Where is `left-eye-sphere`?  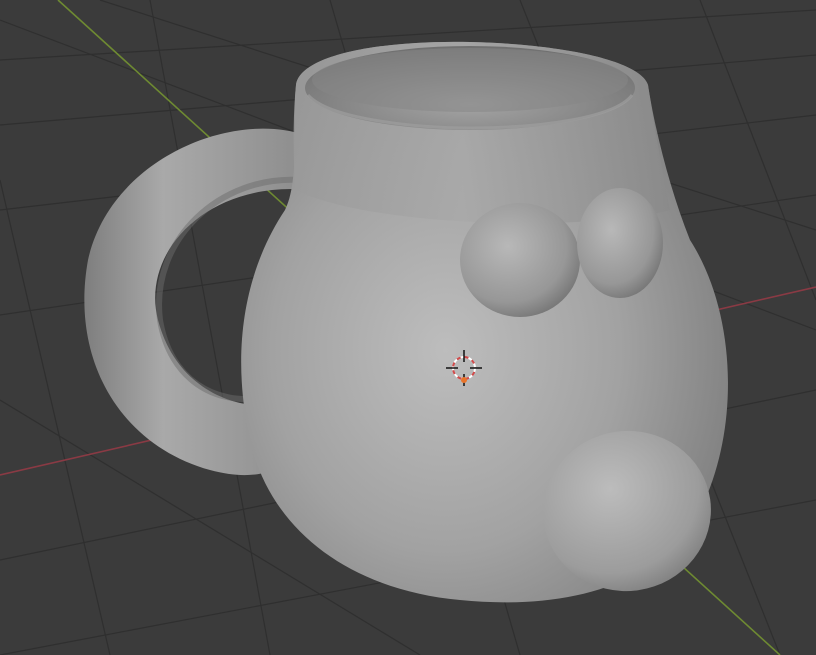
left-eye-sphere is located at coordinates (520, 260).